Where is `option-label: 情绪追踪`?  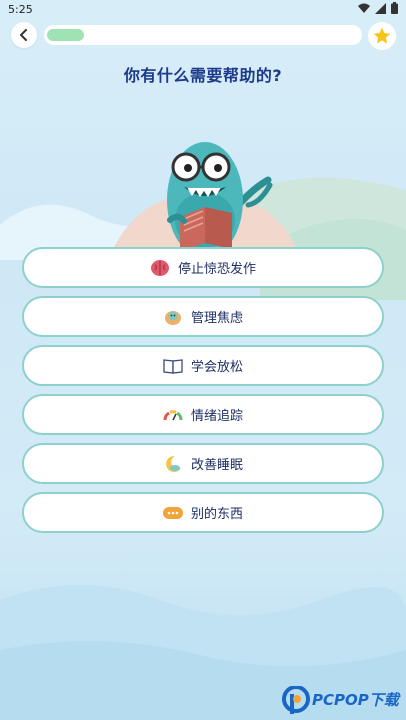 option-label: 情绪追踪 is located at coordinates (216, 416).